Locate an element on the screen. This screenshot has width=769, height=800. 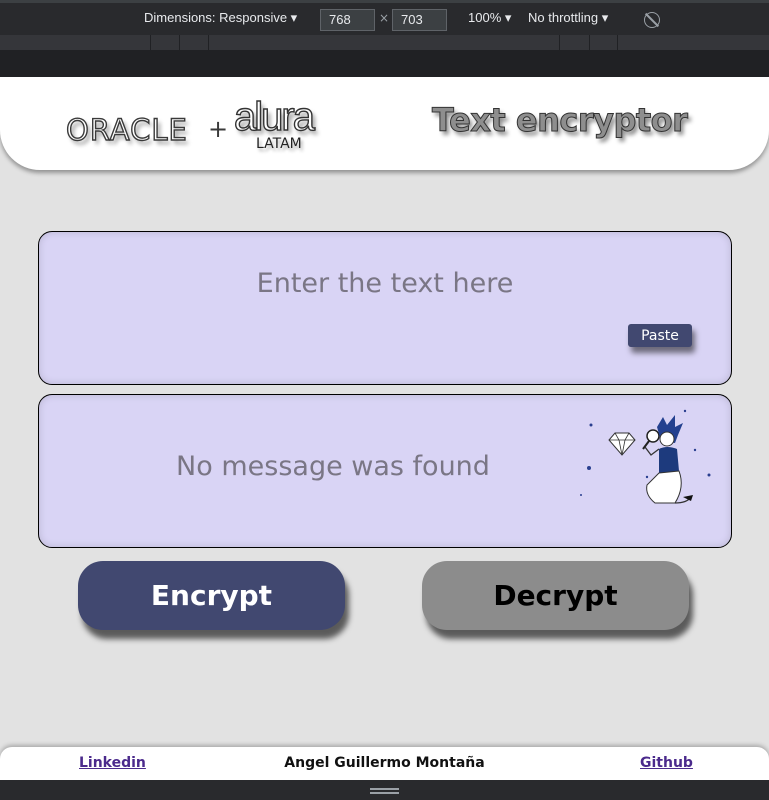
resize-handle is located at coordinates (384, 791).